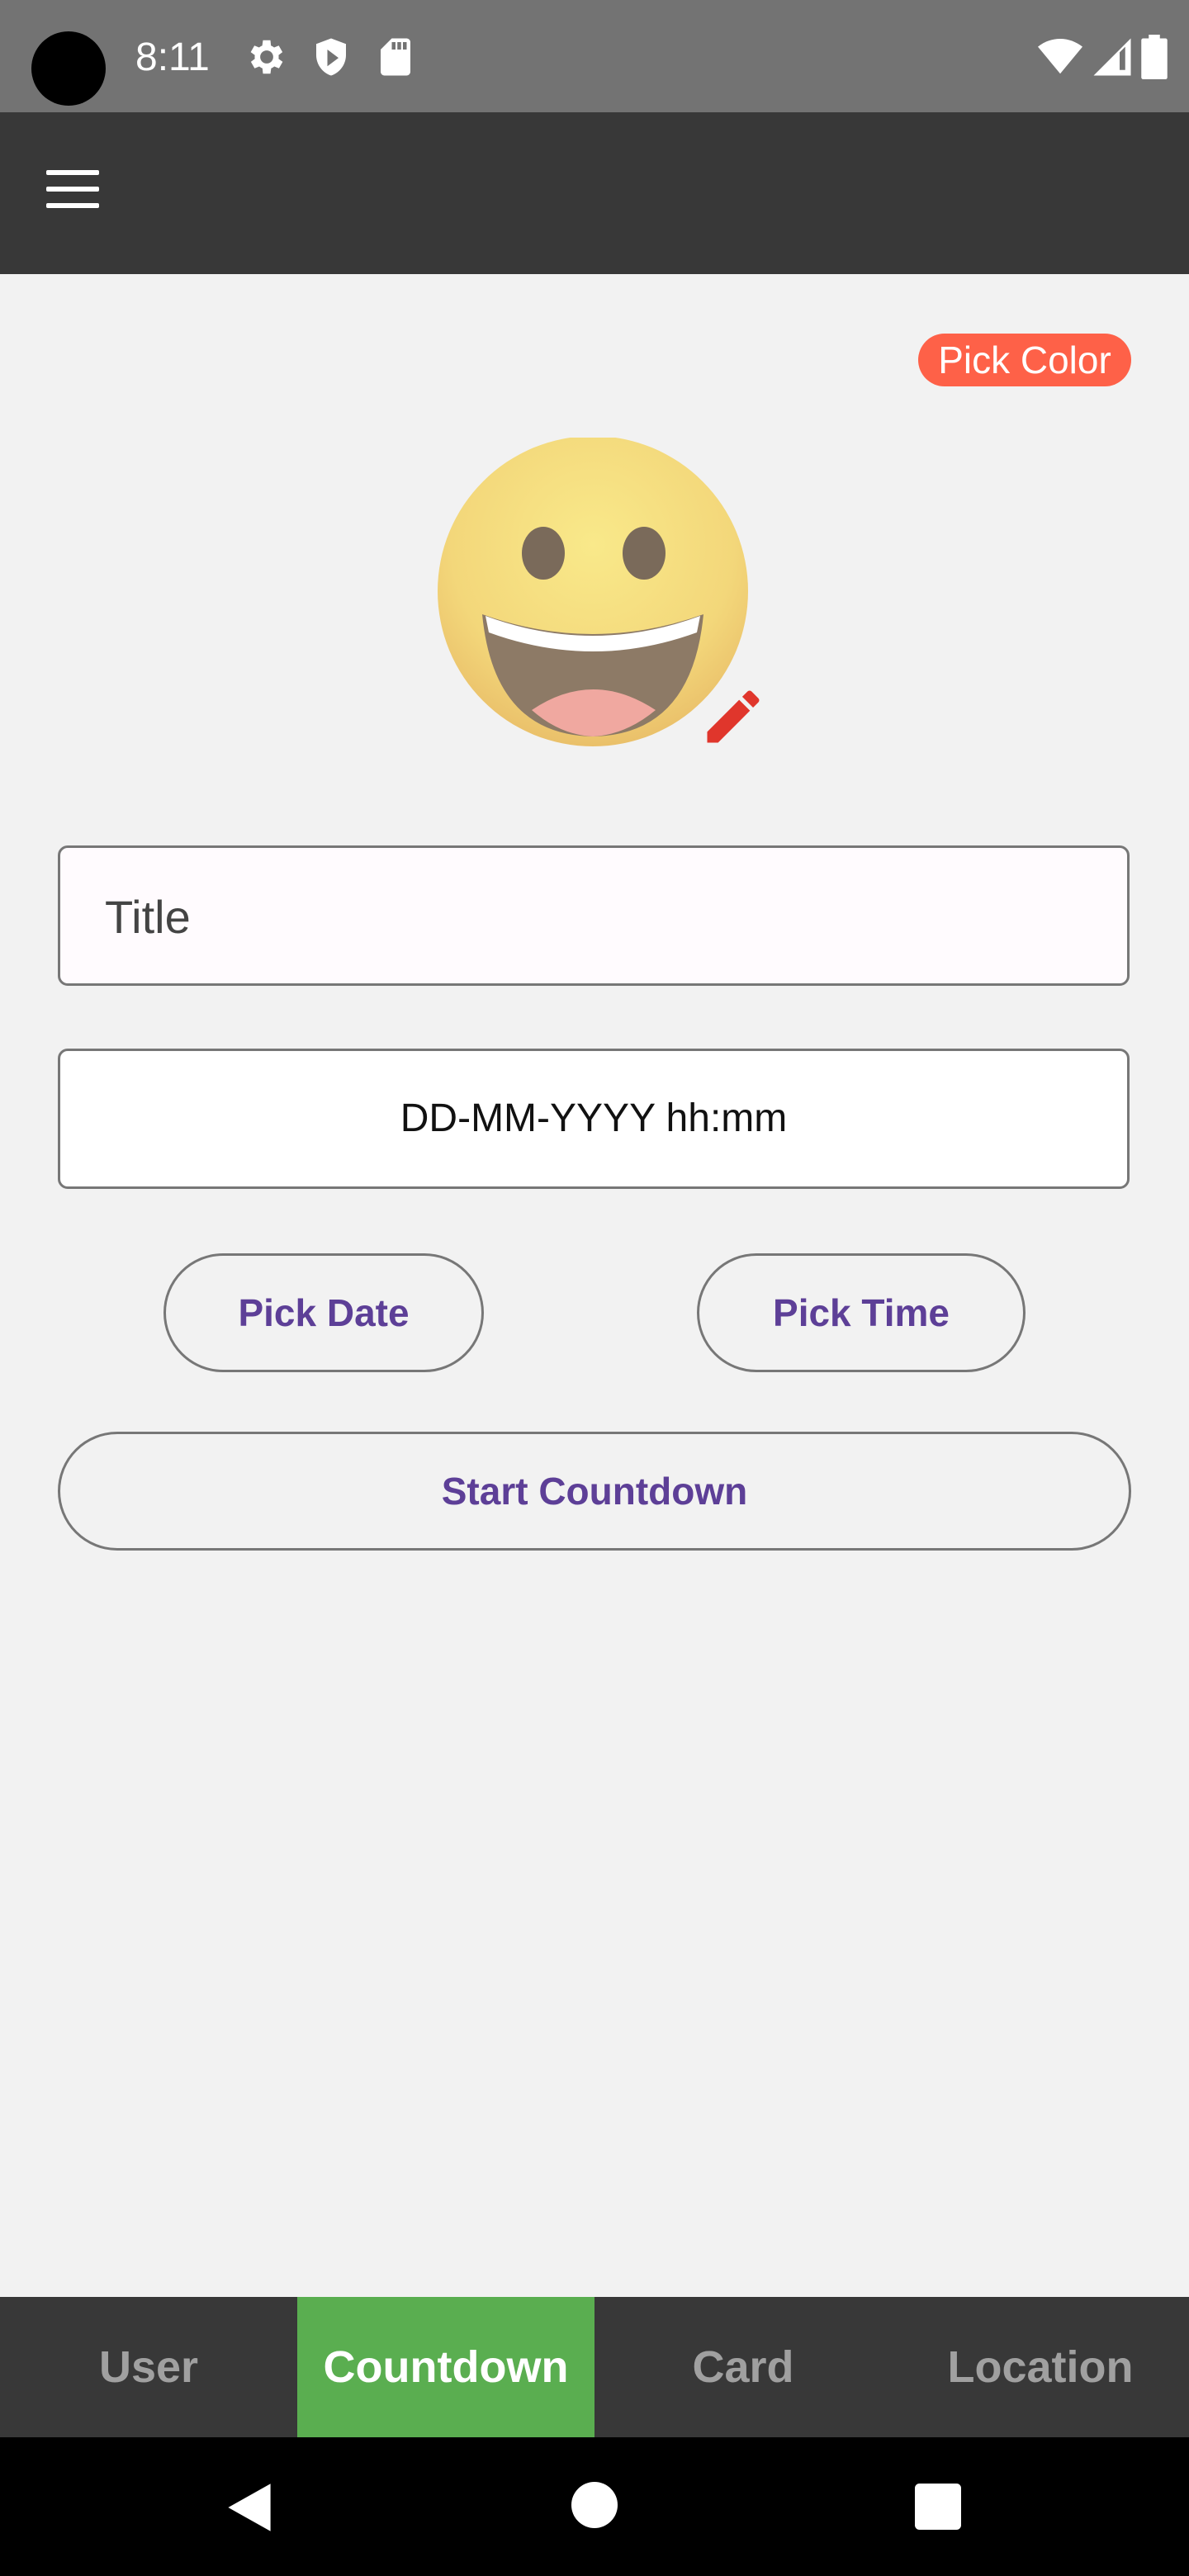  Describe the element at coordinates (148, 917) in the screenshot. I see `title-placeholder: Title` at that location.